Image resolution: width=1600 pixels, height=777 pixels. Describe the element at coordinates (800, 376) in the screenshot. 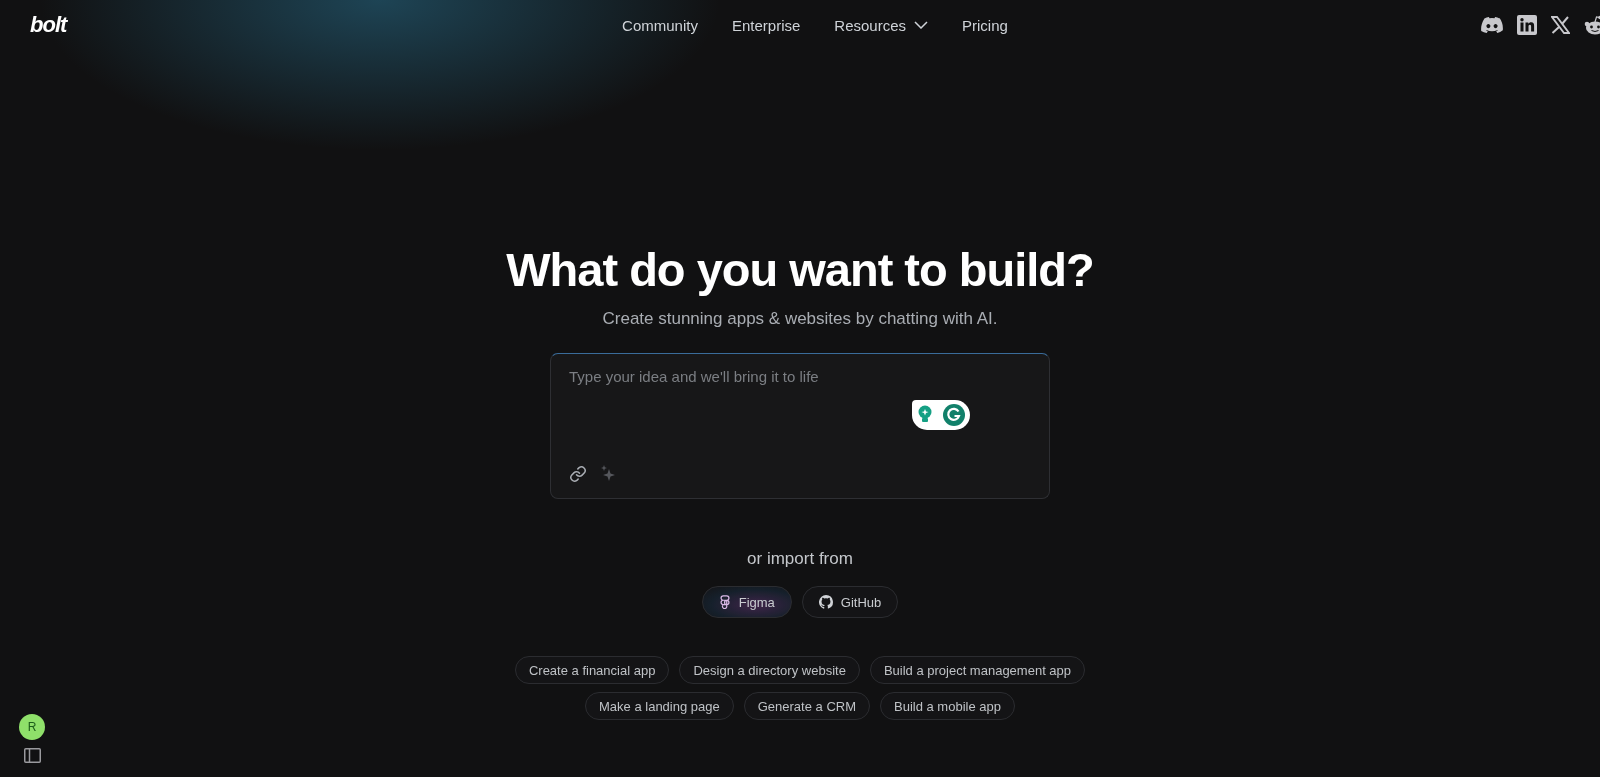

I see `prompt-input: Type your idea and we'll bring it to life` at that location.